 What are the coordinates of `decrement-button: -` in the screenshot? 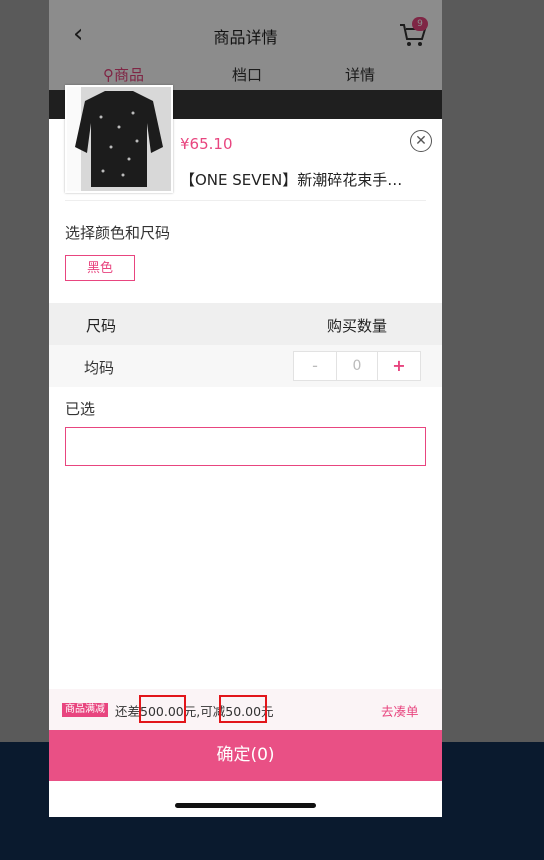 It's located at (315, 366).